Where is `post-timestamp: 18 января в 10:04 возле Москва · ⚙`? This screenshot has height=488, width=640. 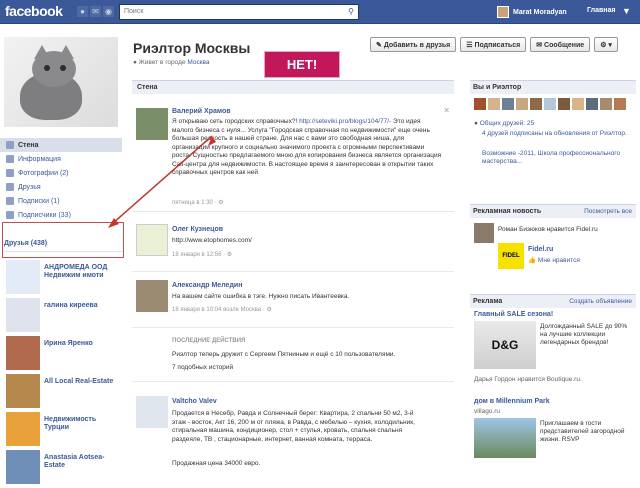
post-timestamp: 18 января в 10:04 возле Москва · ⚙ is located at coordinates (222, 309).